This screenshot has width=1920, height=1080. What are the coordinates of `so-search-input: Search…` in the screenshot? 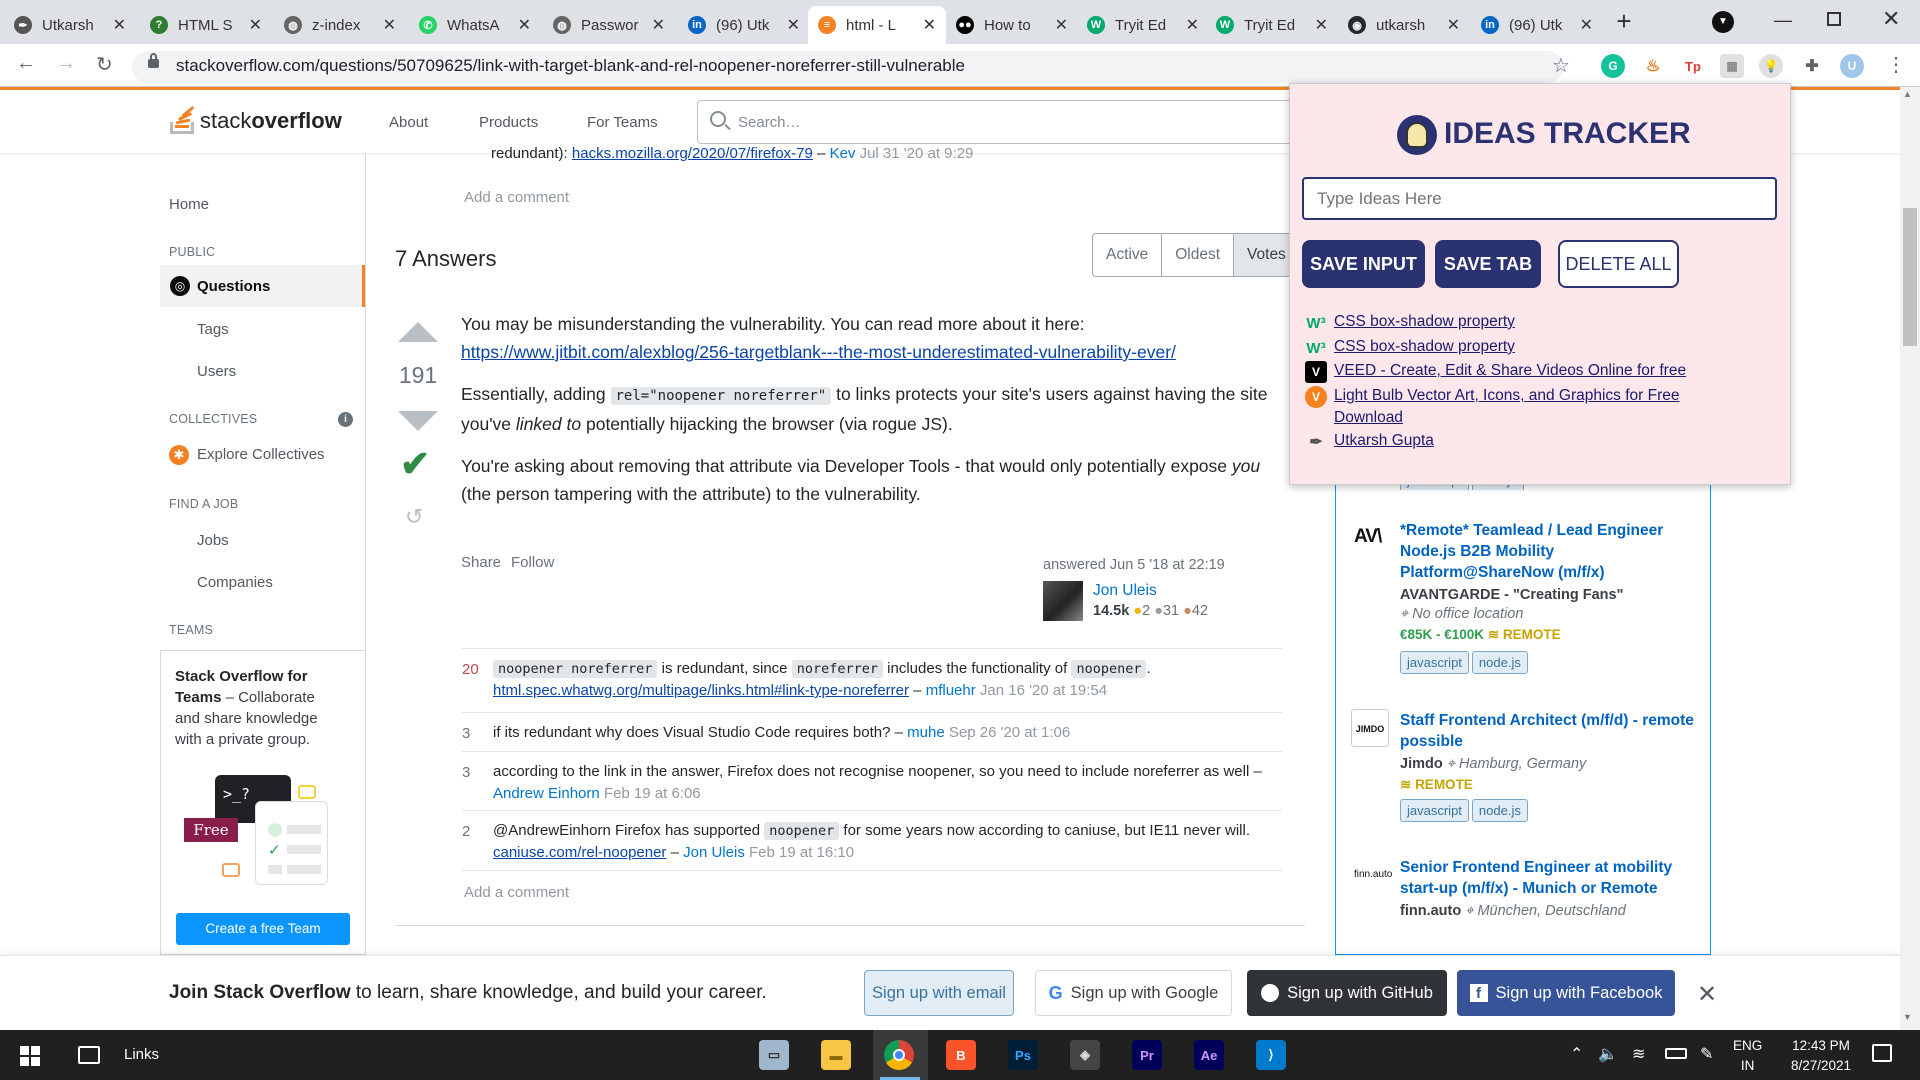 It's located at (997, 122).